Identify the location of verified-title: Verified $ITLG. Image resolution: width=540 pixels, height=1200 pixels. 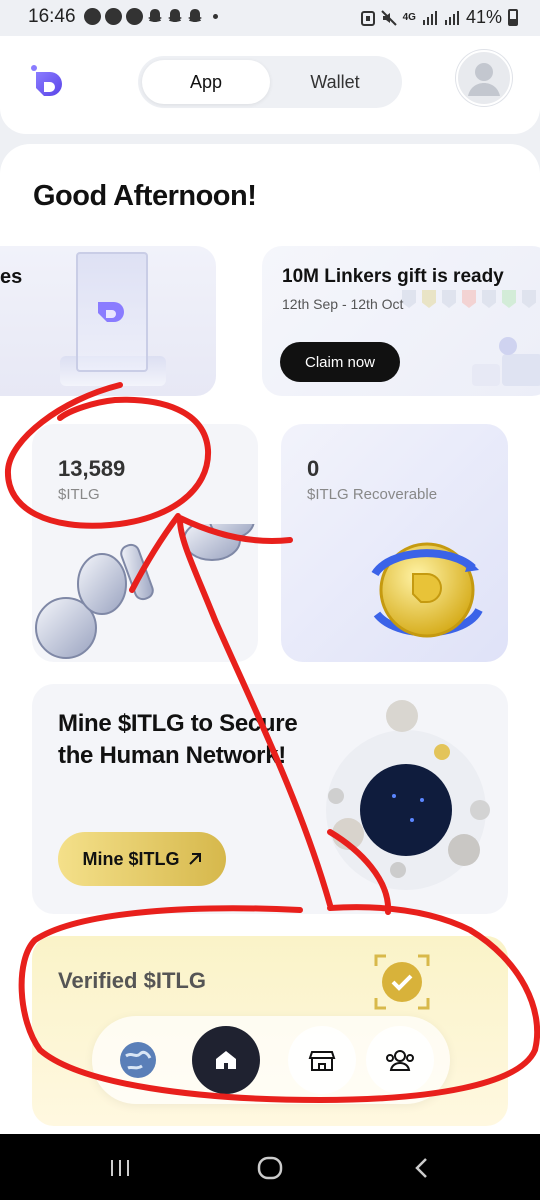
(132, 980).